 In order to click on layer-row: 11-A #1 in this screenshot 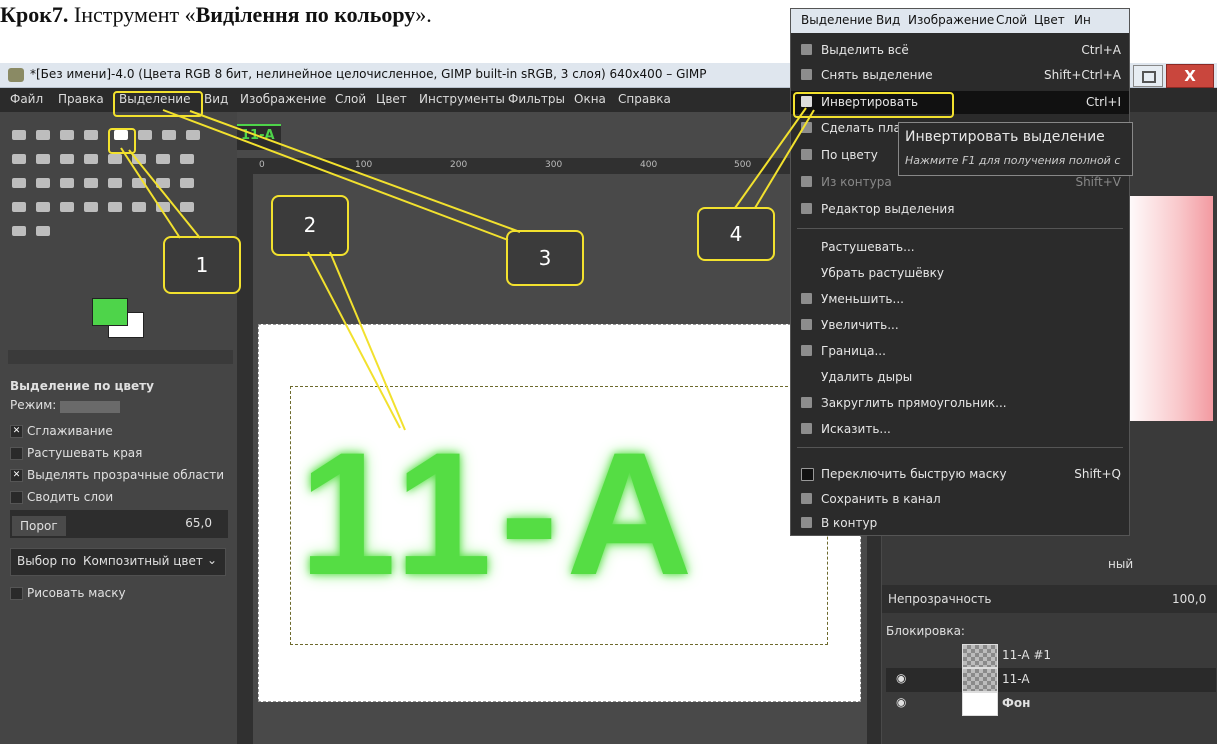, I will do `click(1051, 656)`.